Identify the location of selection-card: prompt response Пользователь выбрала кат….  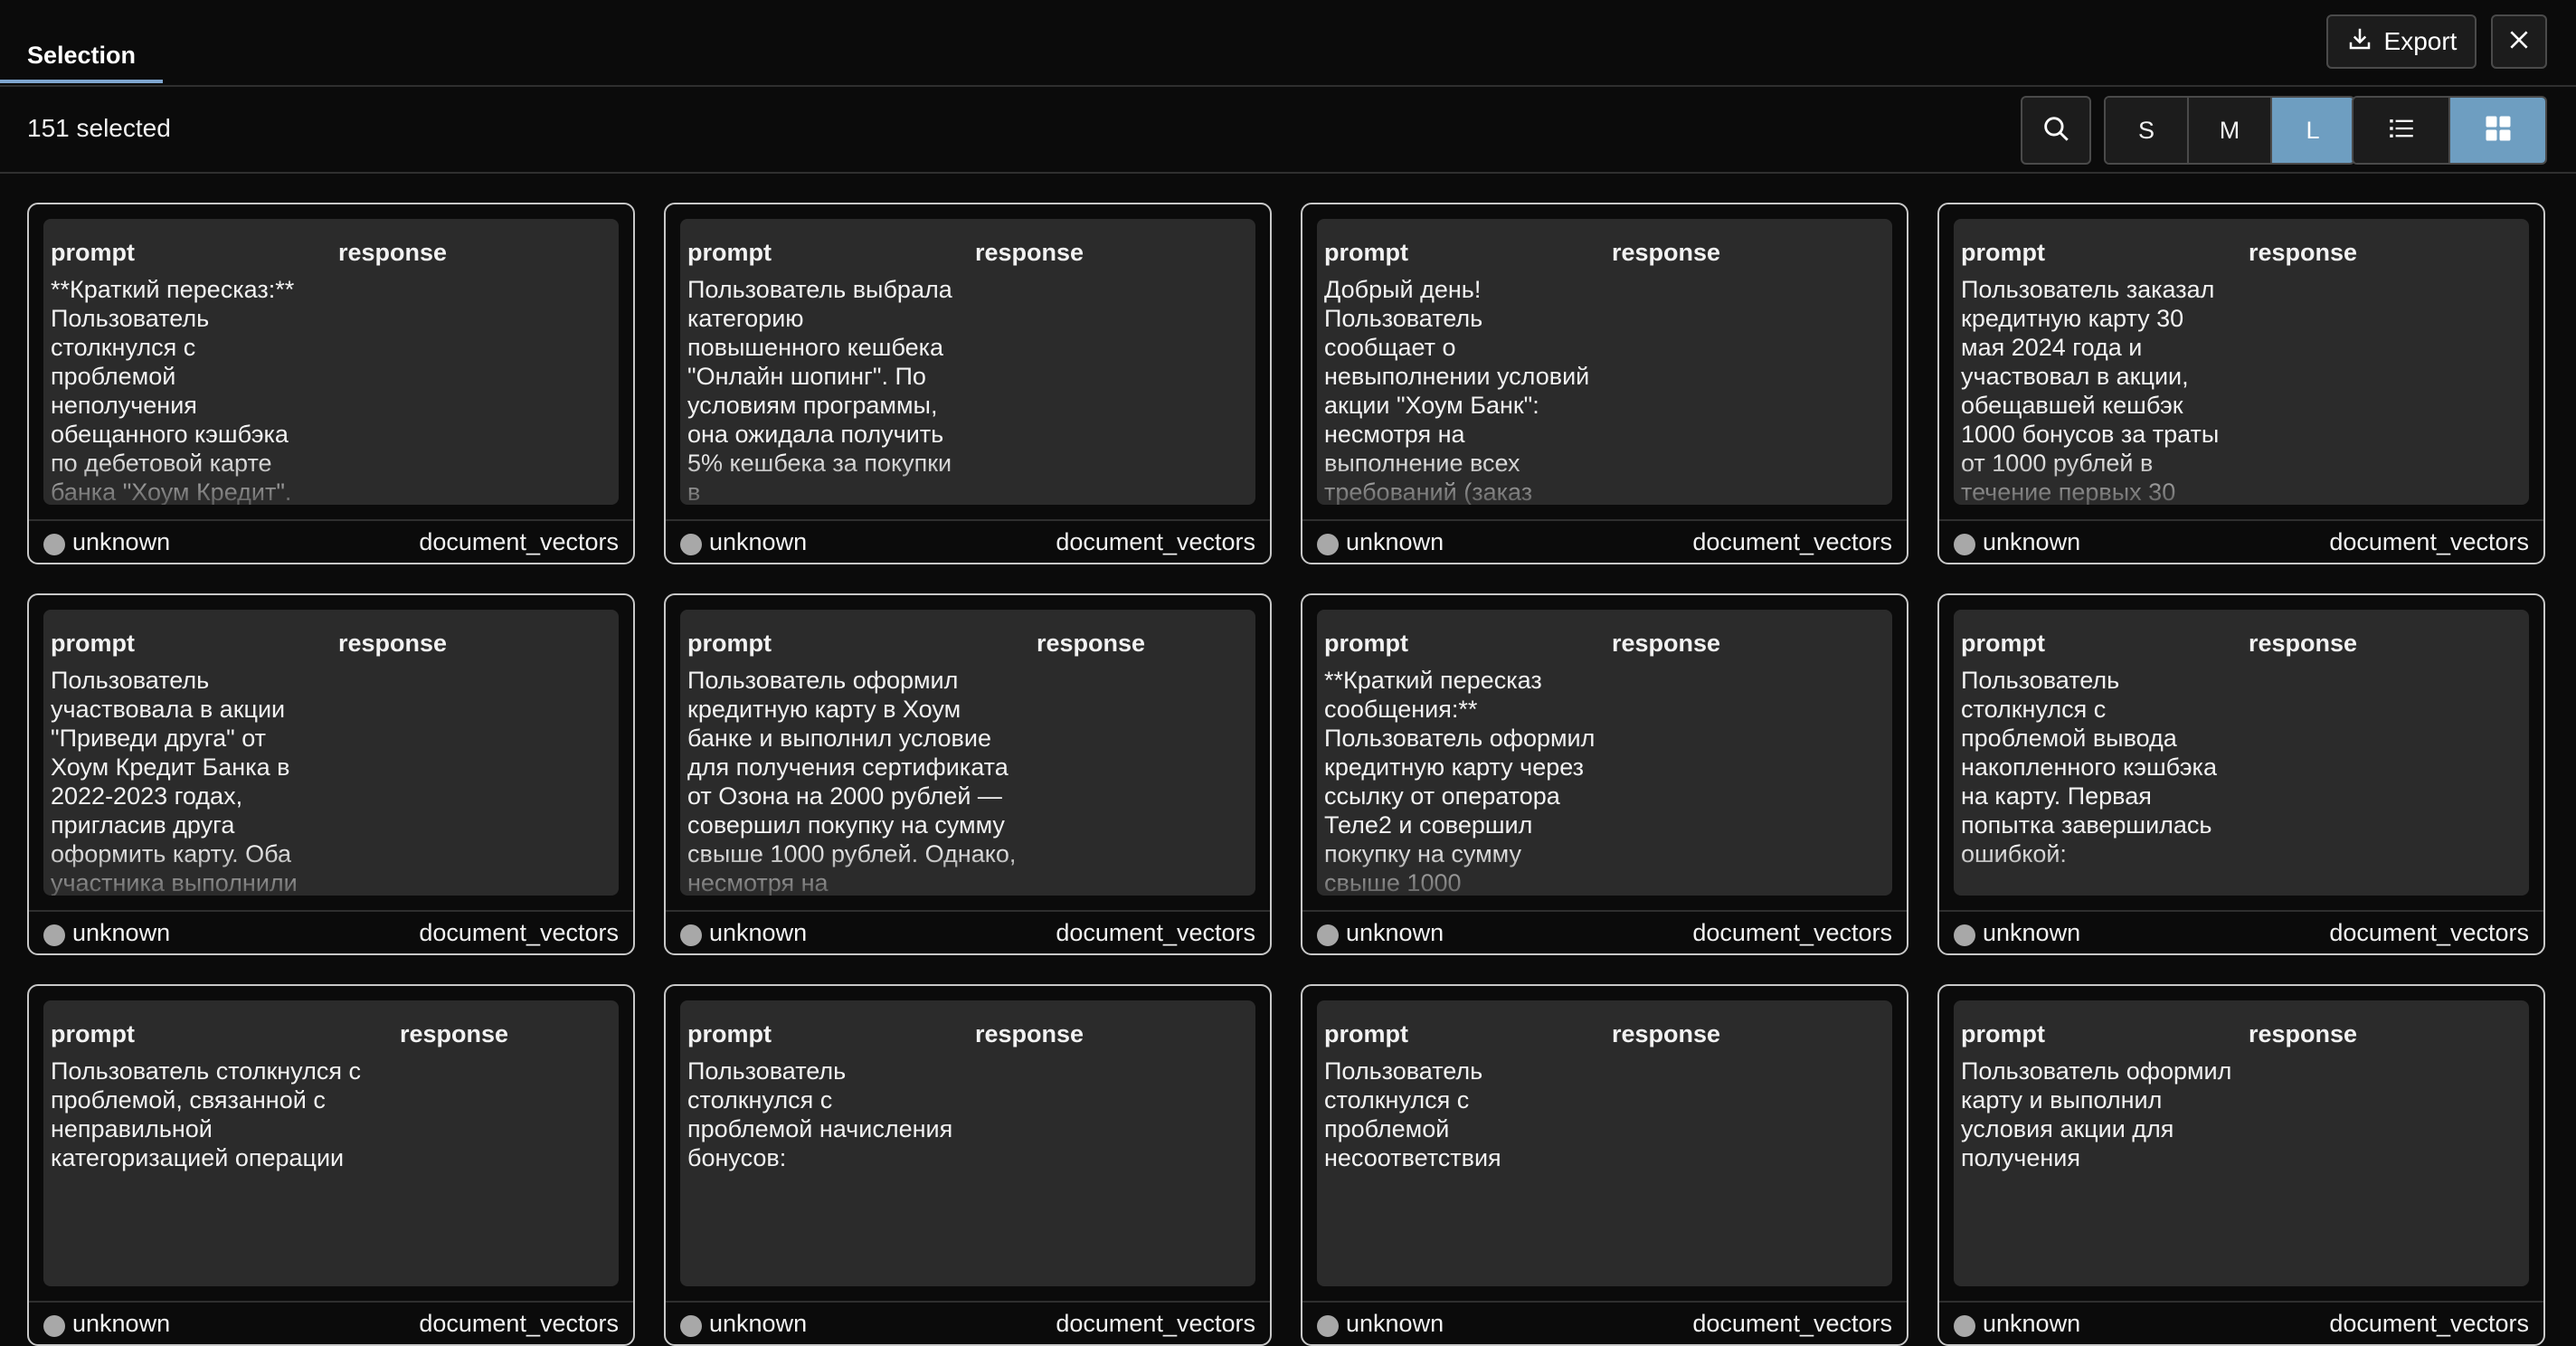
(968, 383).